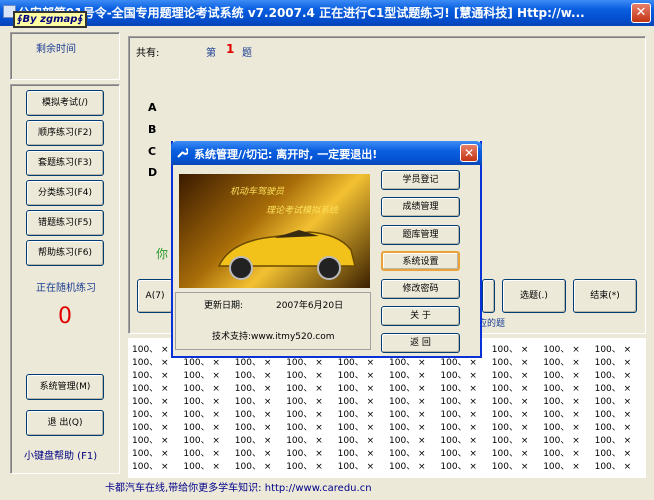 The width and height of the screenshot is (654, 500). What do you see at coordinates (65, 133) in the screenshot?
I see `sequential-practice-button: 顺序练习(F2)` at bounding box center [65, 133].